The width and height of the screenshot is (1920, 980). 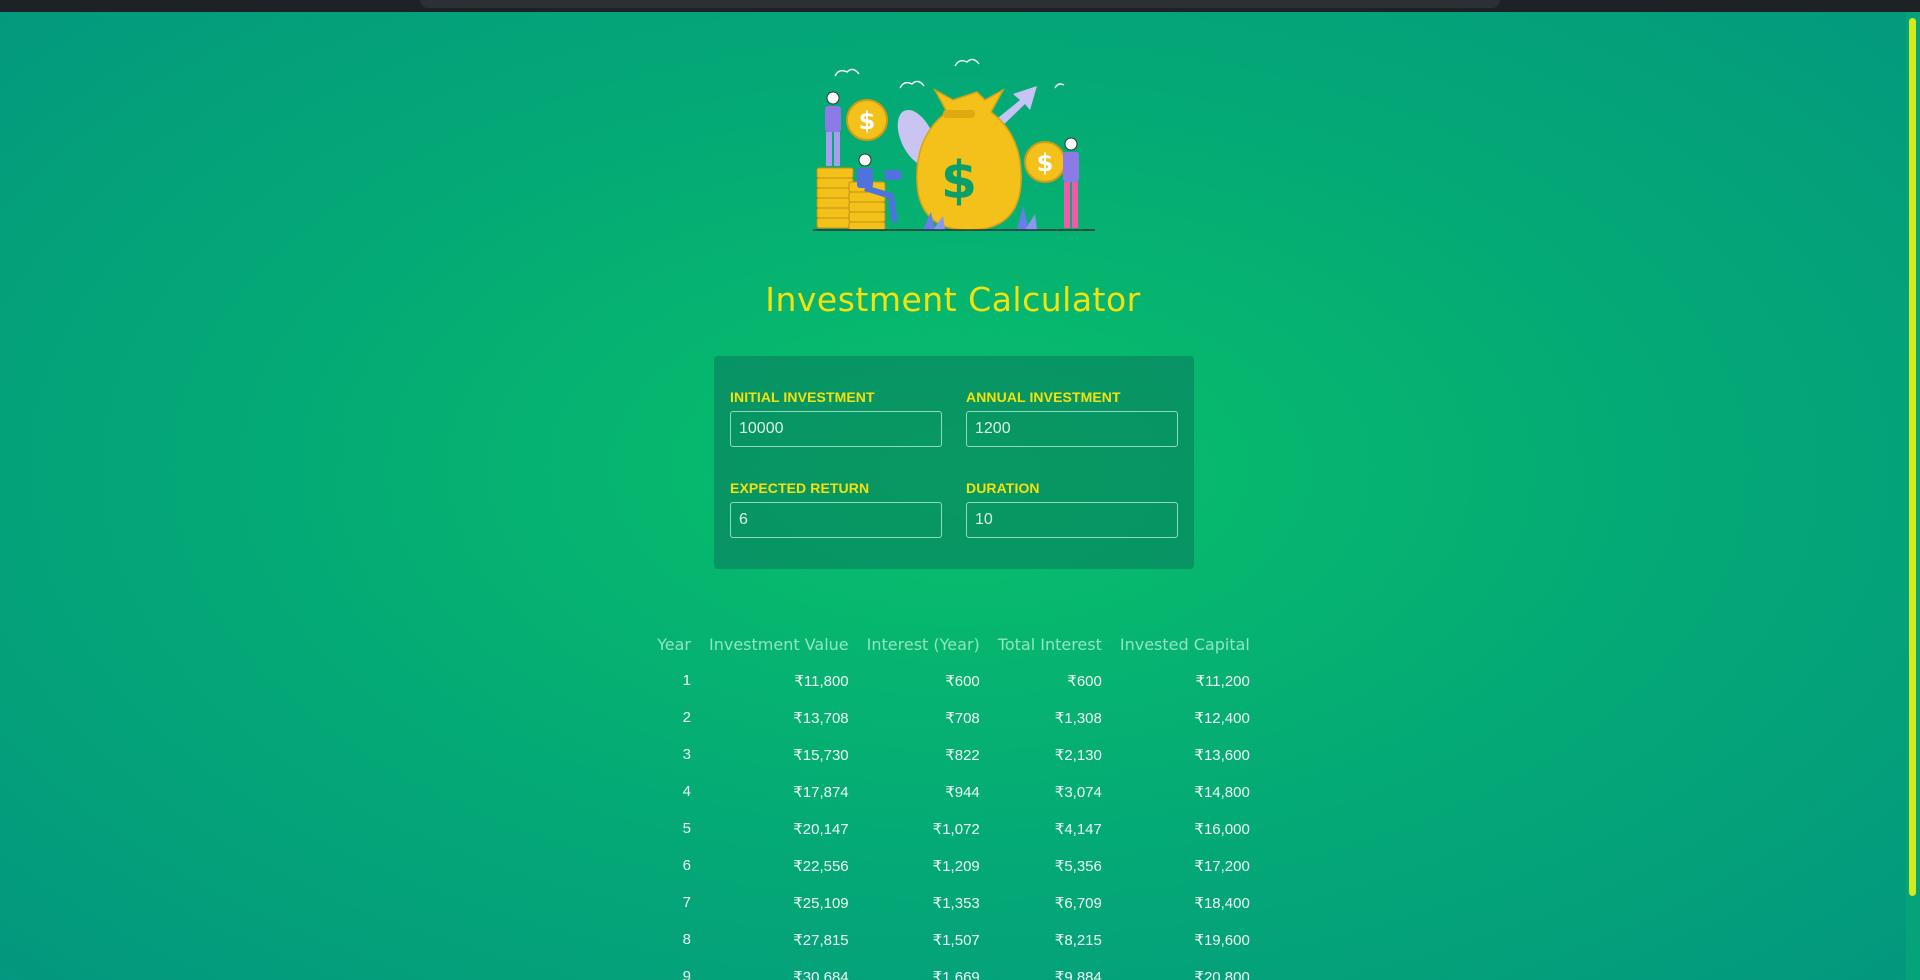 What do you see at coordinates (686, 902) in the screenshot?
I see `cell-year: 7` at bounding box center [686, 902].